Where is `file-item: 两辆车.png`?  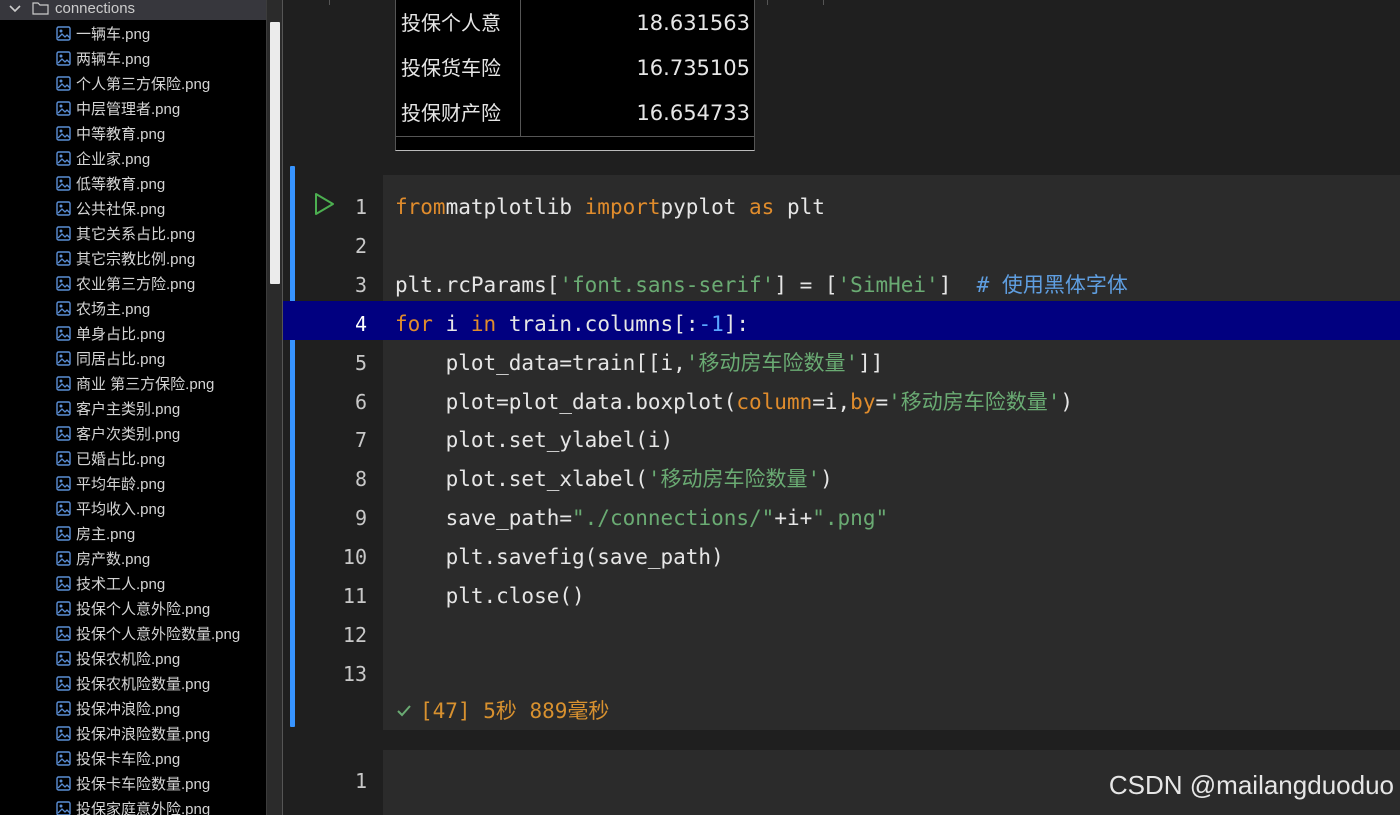
file-item: 两辆车.png is located at coordinates (133, 58).